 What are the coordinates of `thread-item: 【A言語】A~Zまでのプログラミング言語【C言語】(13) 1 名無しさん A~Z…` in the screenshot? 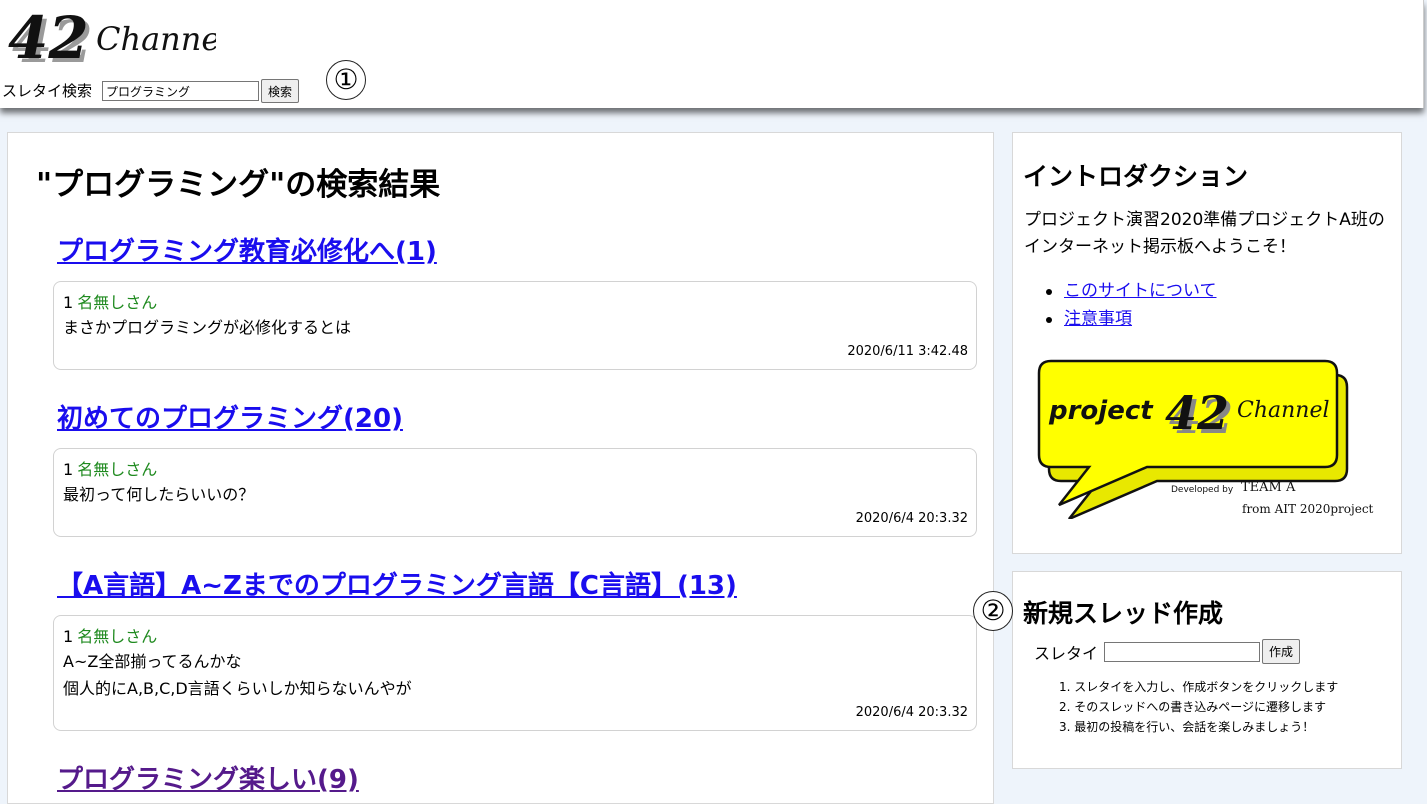 It's located at (515, 648).